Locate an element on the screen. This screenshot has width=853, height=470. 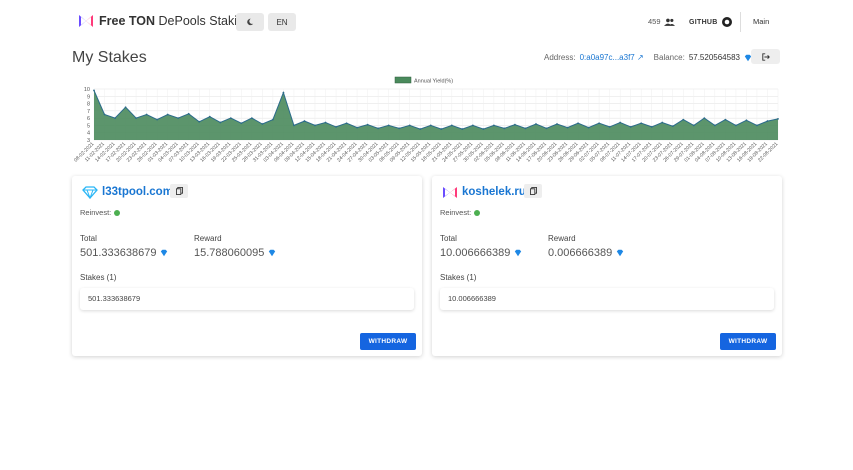
y-tick-label: 6 is located at coordinates (88, 119).